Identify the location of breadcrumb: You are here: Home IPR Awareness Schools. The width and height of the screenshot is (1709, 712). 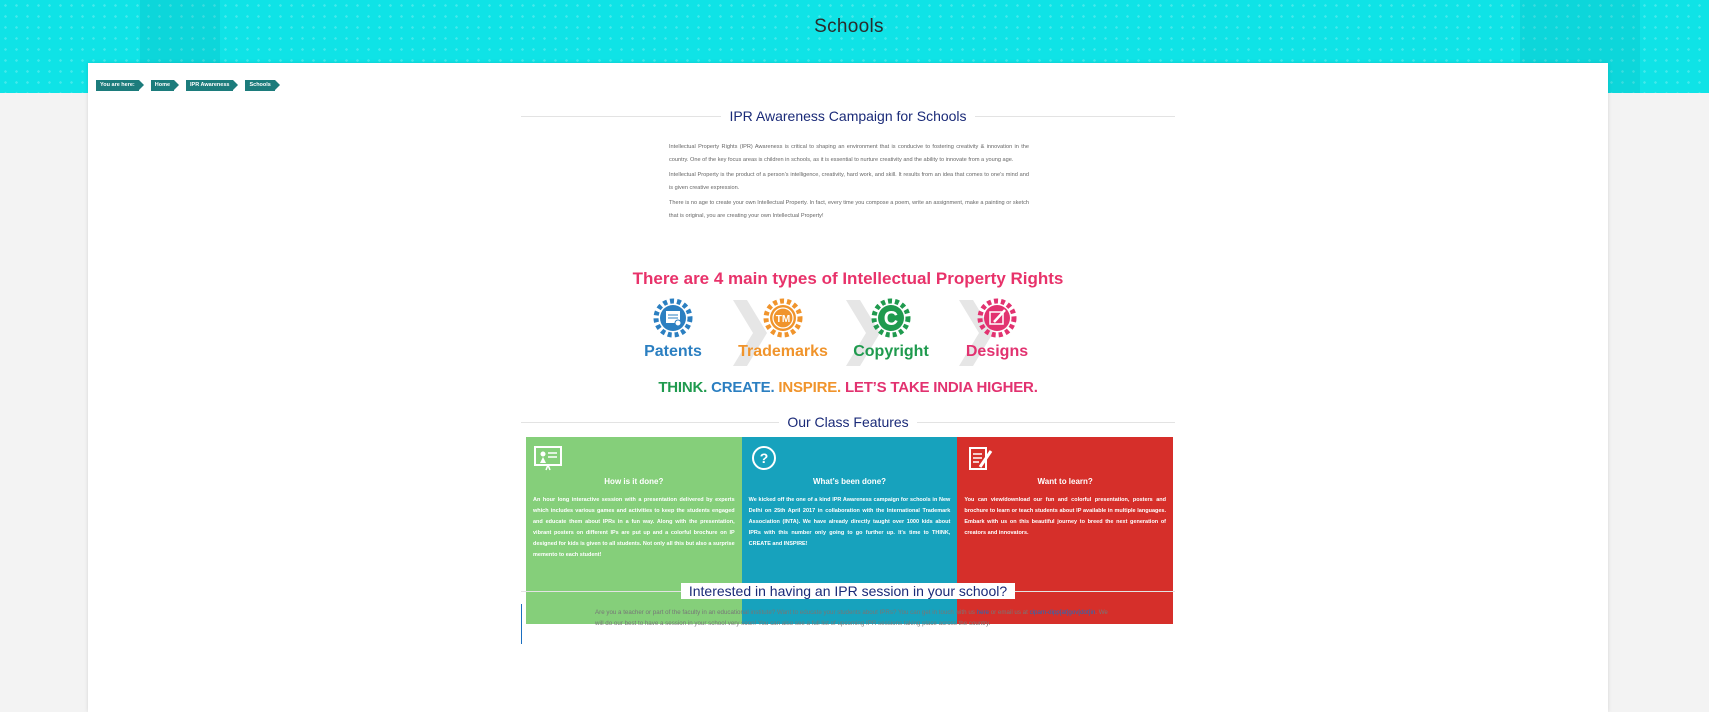
(188, 85).